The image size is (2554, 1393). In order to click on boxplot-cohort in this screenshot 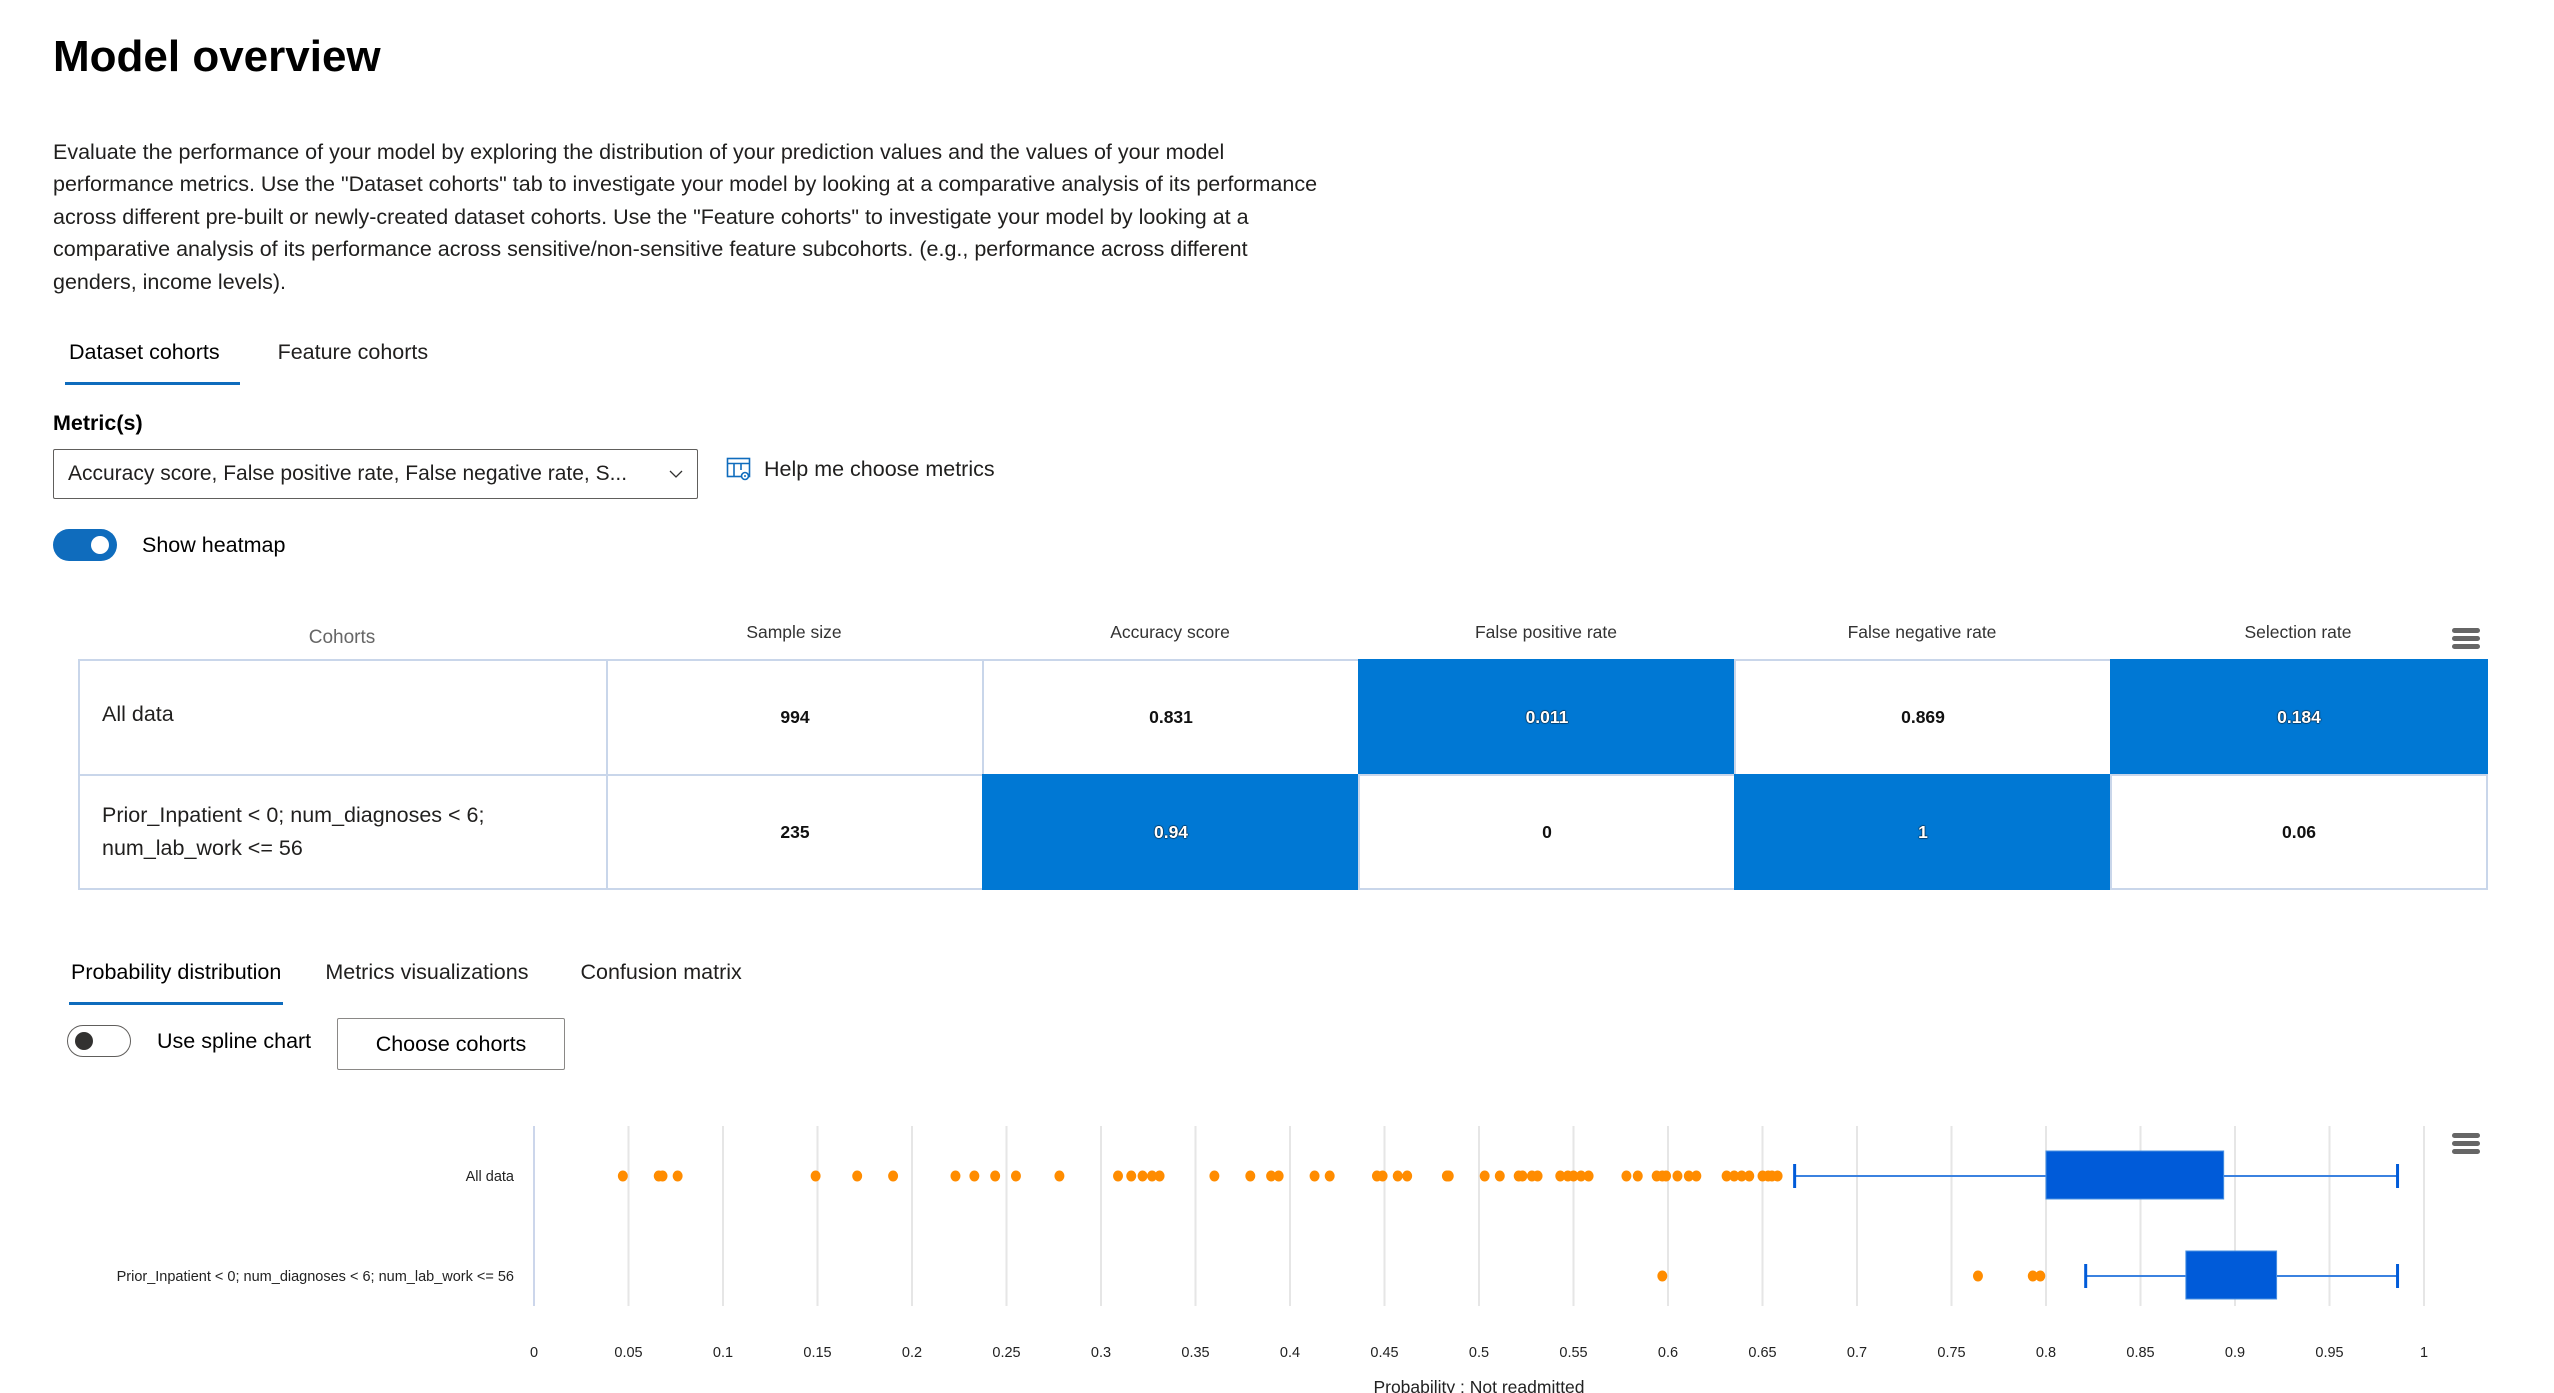, I will do `click(2242, 1275)`.